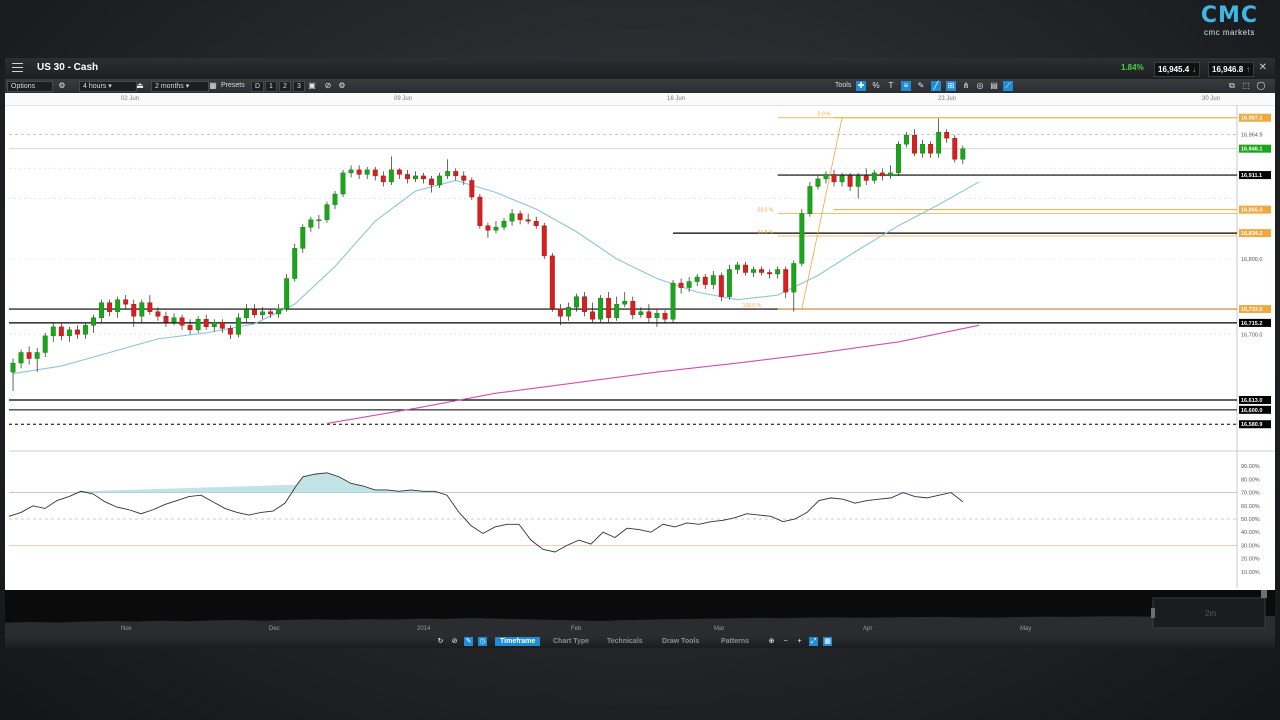 Image resolution: width=1280 pixels, height=720 pixels. I want to click on tab-patterns: Patterns, so click(735, 641).